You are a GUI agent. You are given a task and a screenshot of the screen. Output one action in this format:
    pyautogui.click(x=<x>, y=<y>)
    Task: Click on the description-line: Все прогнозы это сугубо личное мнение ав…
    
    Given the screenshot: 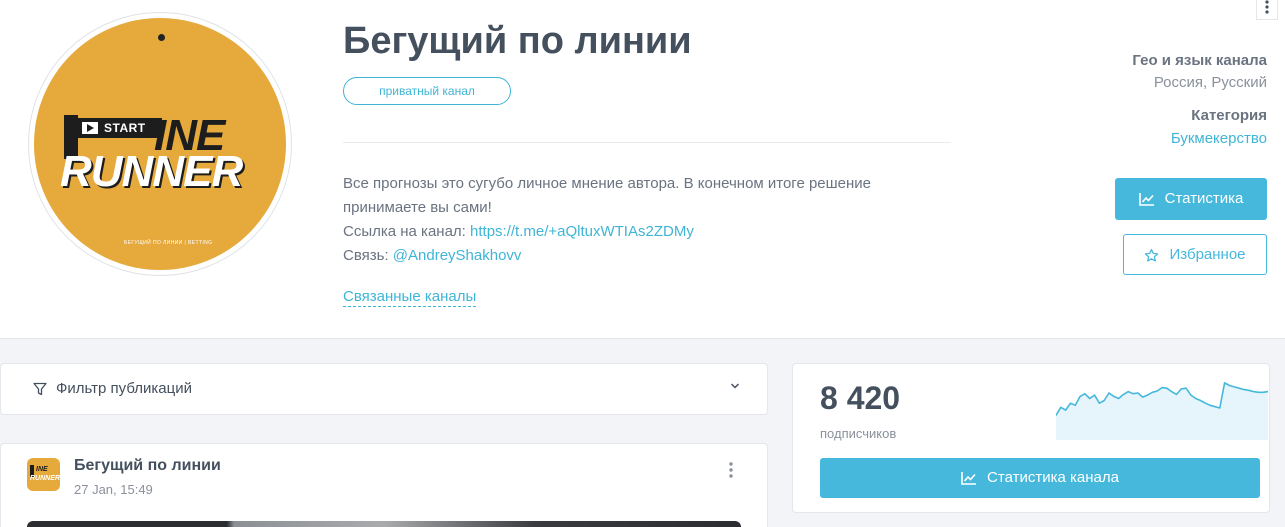 What is the action you would take?
    pyautogui.click(x=607, y=183)
    